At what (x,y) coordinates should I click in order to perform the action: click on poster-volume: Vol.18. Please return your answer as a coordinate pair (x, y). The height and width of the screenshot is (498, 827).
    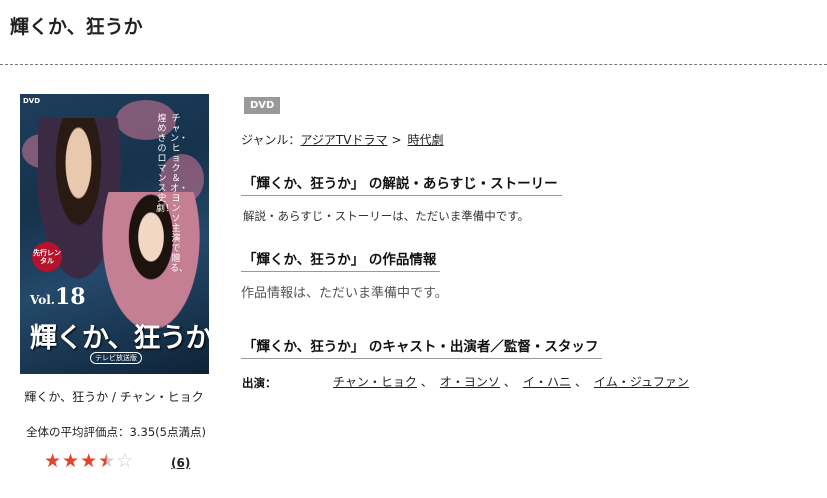
    Looking at the image, I should click on (58, 297).